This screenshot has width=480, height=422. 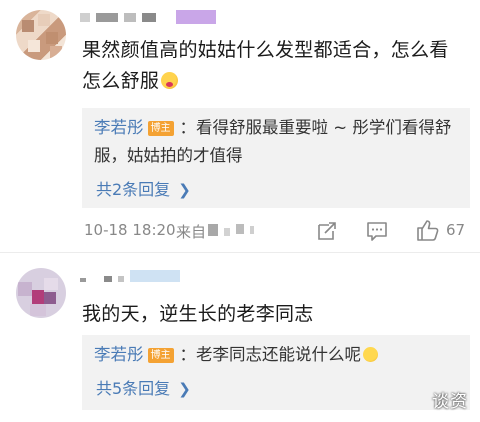 What do you see at coordinates (277, 142) in the screenshot?
I see `reply-line: 李若彤 博主 ：看得舒服最重要啦 ~ 彤学们看得舒服，姑姑拍的才值得` at bounding box center [277, 142].